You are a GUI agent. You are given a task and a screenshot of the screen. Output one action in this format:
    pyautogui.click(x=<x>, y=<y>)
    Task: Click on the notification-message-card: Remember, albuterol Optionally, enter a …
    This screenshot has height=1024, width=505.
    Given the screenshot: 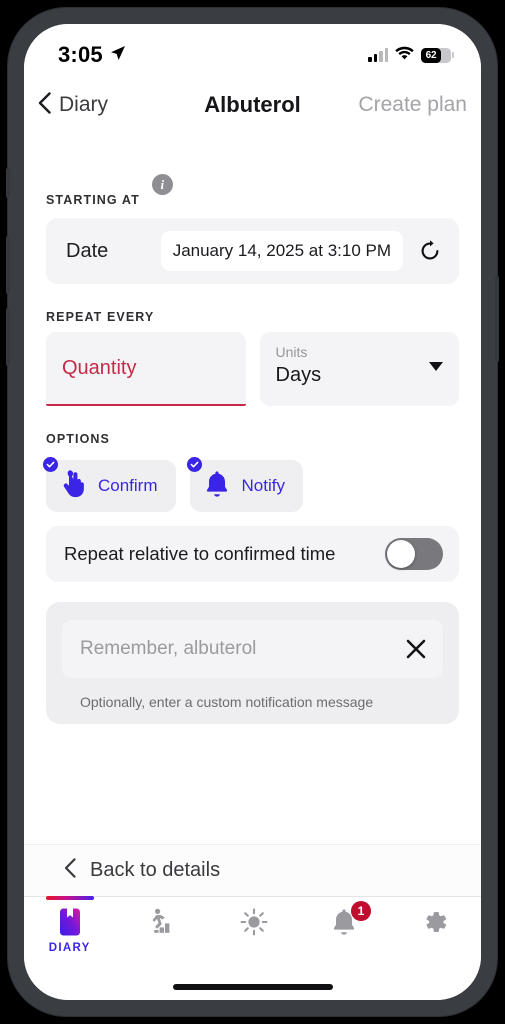 What is the action you would take?
    pyautogui.click(x=252, y=663)
    